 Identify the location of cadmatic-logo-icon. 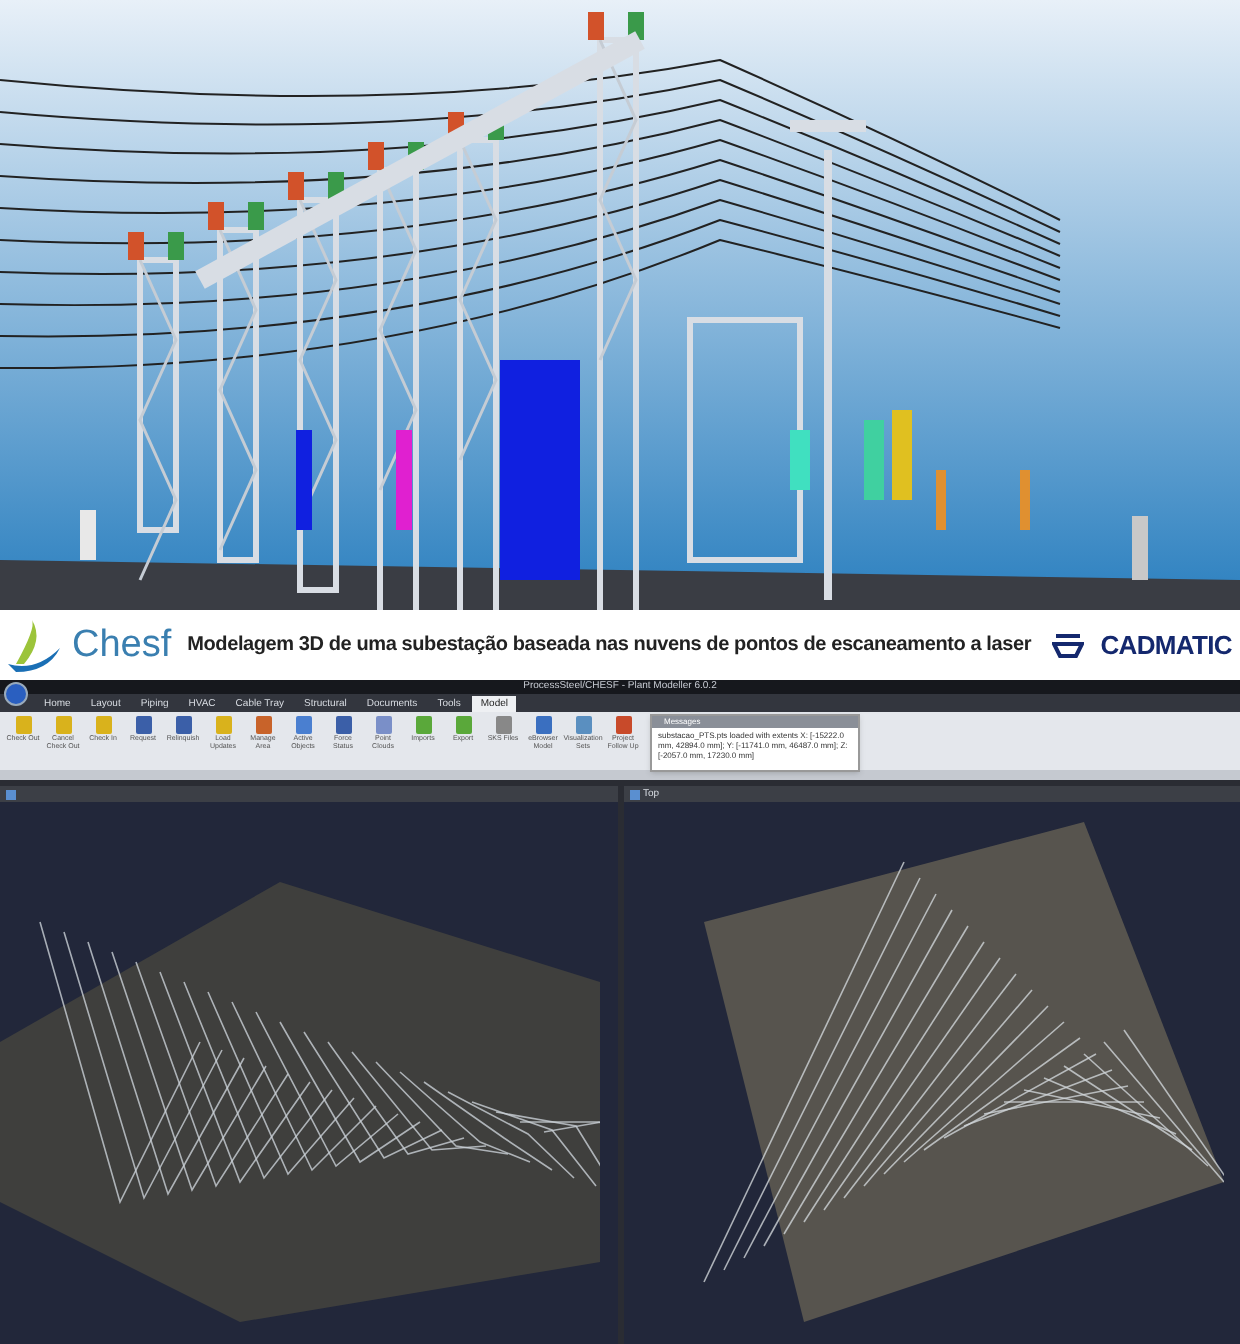
(1068, 645).